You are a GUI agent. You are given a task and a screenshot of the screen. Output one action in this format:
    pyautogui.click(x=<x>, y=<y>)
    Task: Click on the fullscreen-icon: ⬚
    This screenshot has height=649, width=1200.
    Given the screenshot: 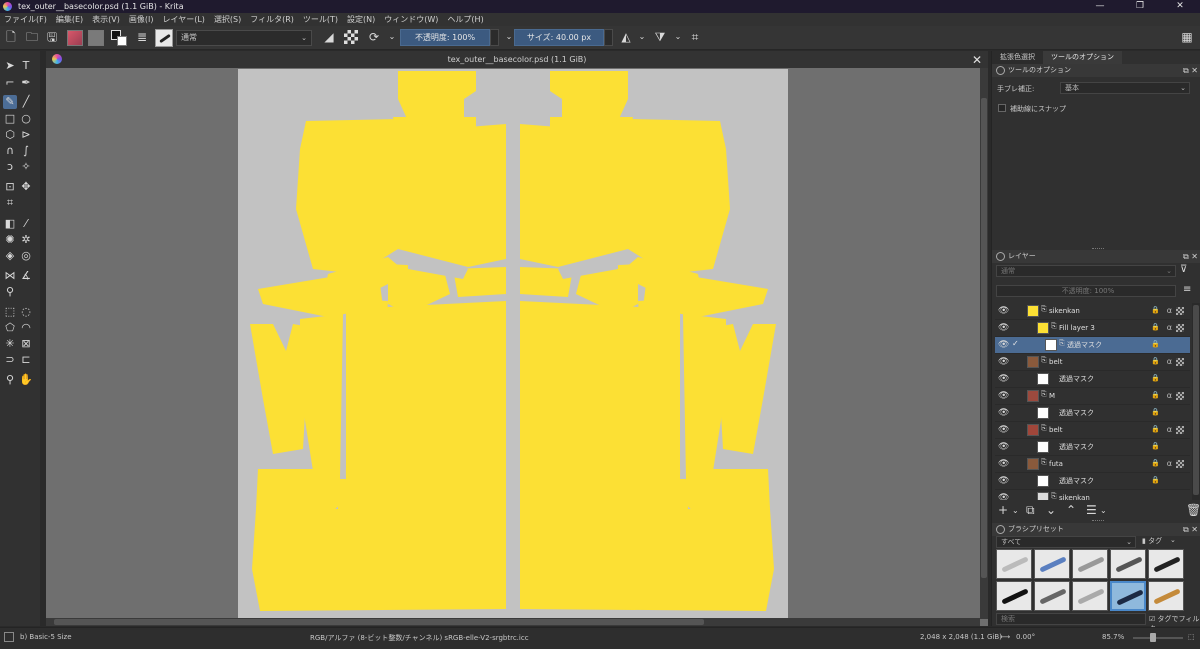 What is the action you would take?
    pyautogui.click(x=1191, y=637)
    